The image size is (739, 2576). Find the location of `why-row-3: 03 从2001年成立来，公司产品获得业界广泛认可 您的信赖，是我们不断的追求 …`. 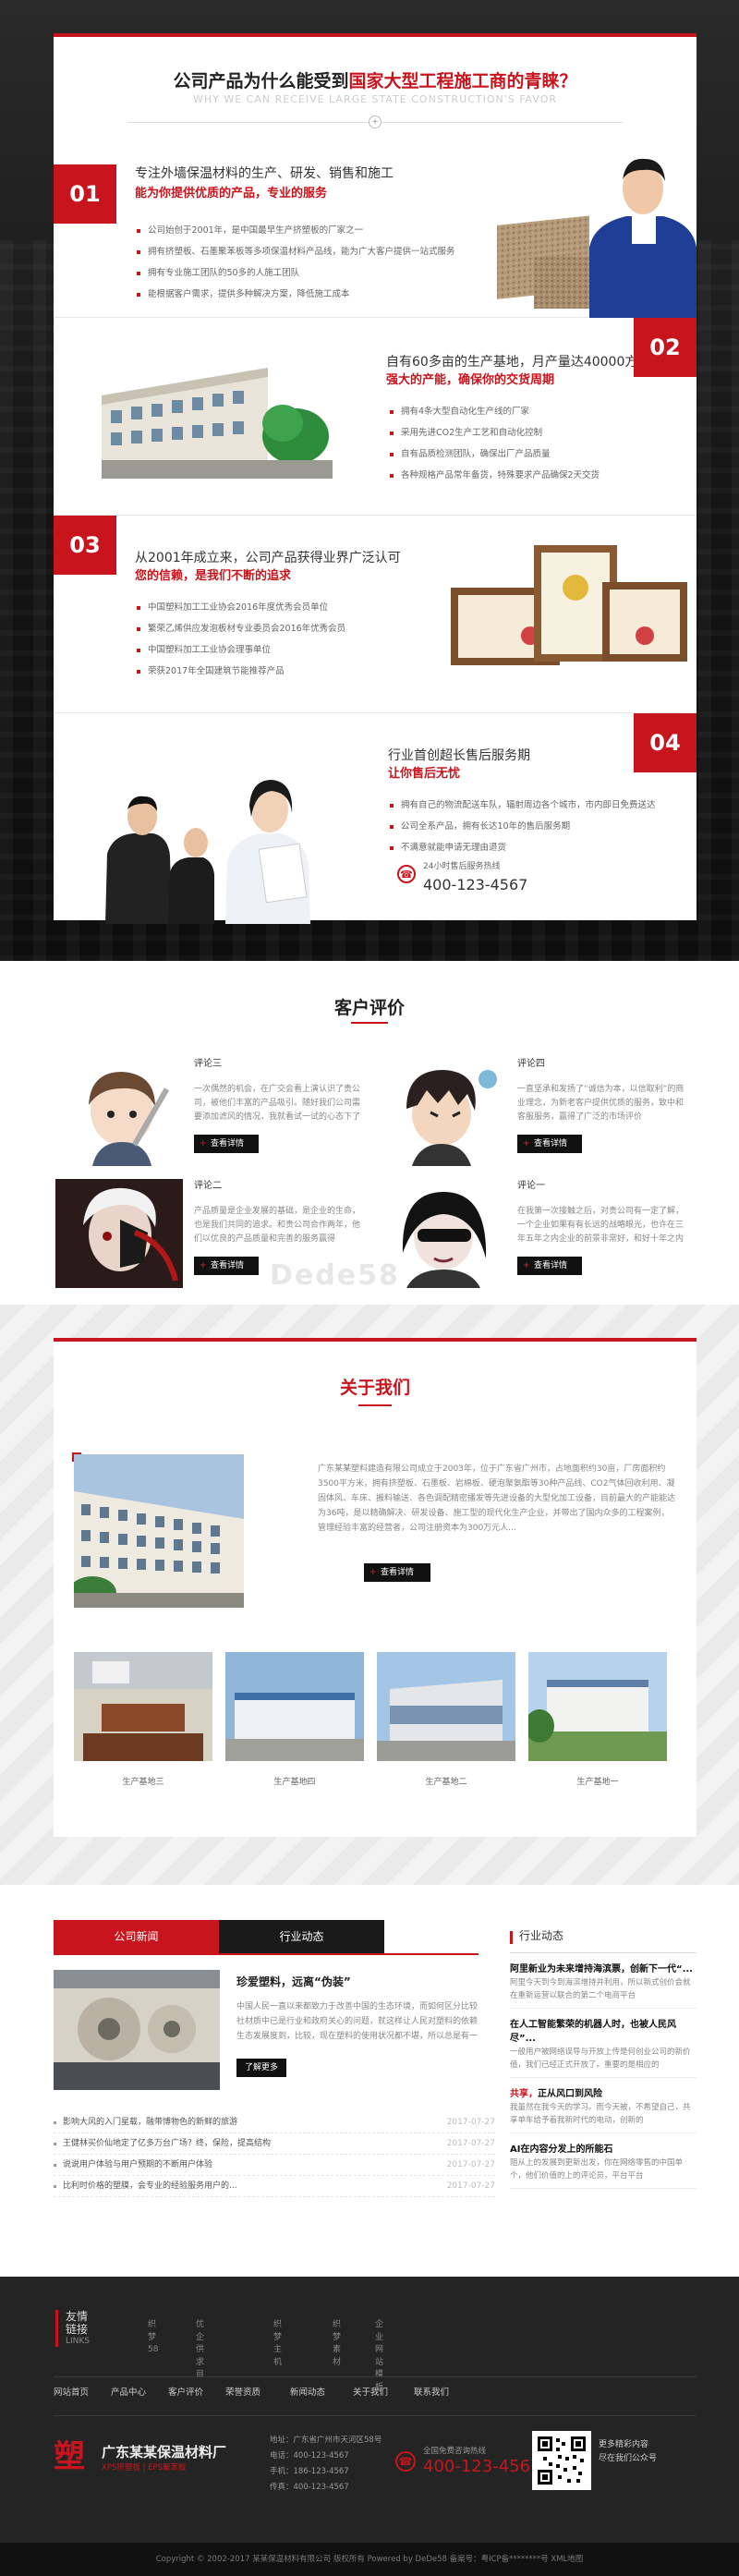

why-row-3: 03 从2001年成立来，公司产品获得业界广泛认可 您的信赖，是我们不断的追求 … is located at coordinates (375, 614).